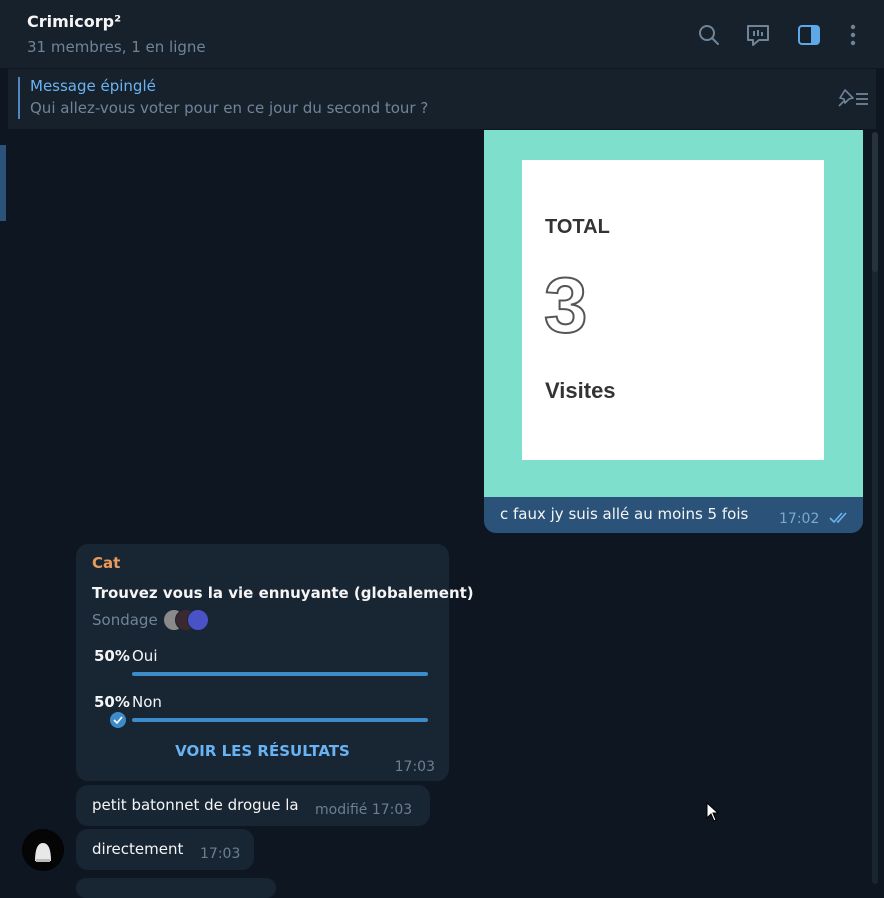 This screenshot has width=884, height=898. What do you see at coordinates (198, 620) in the screenshot?
I see `voter-avatar` at bounding box center [198, 620].